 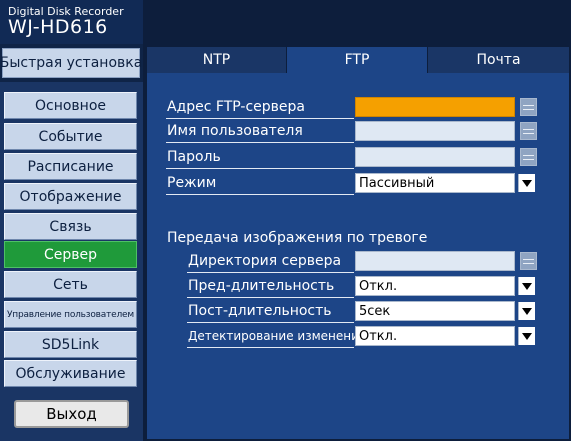 I want to click on tab-bar: NTP FTP Почта, so click(x=358, y=60).